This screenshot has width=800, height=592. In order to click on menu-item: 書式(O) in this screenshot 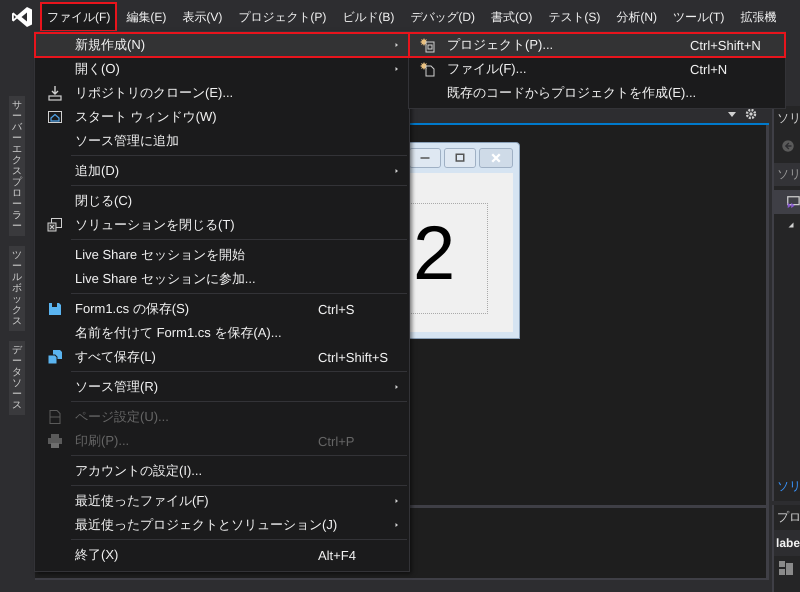, I will do `click(512, 17)`.